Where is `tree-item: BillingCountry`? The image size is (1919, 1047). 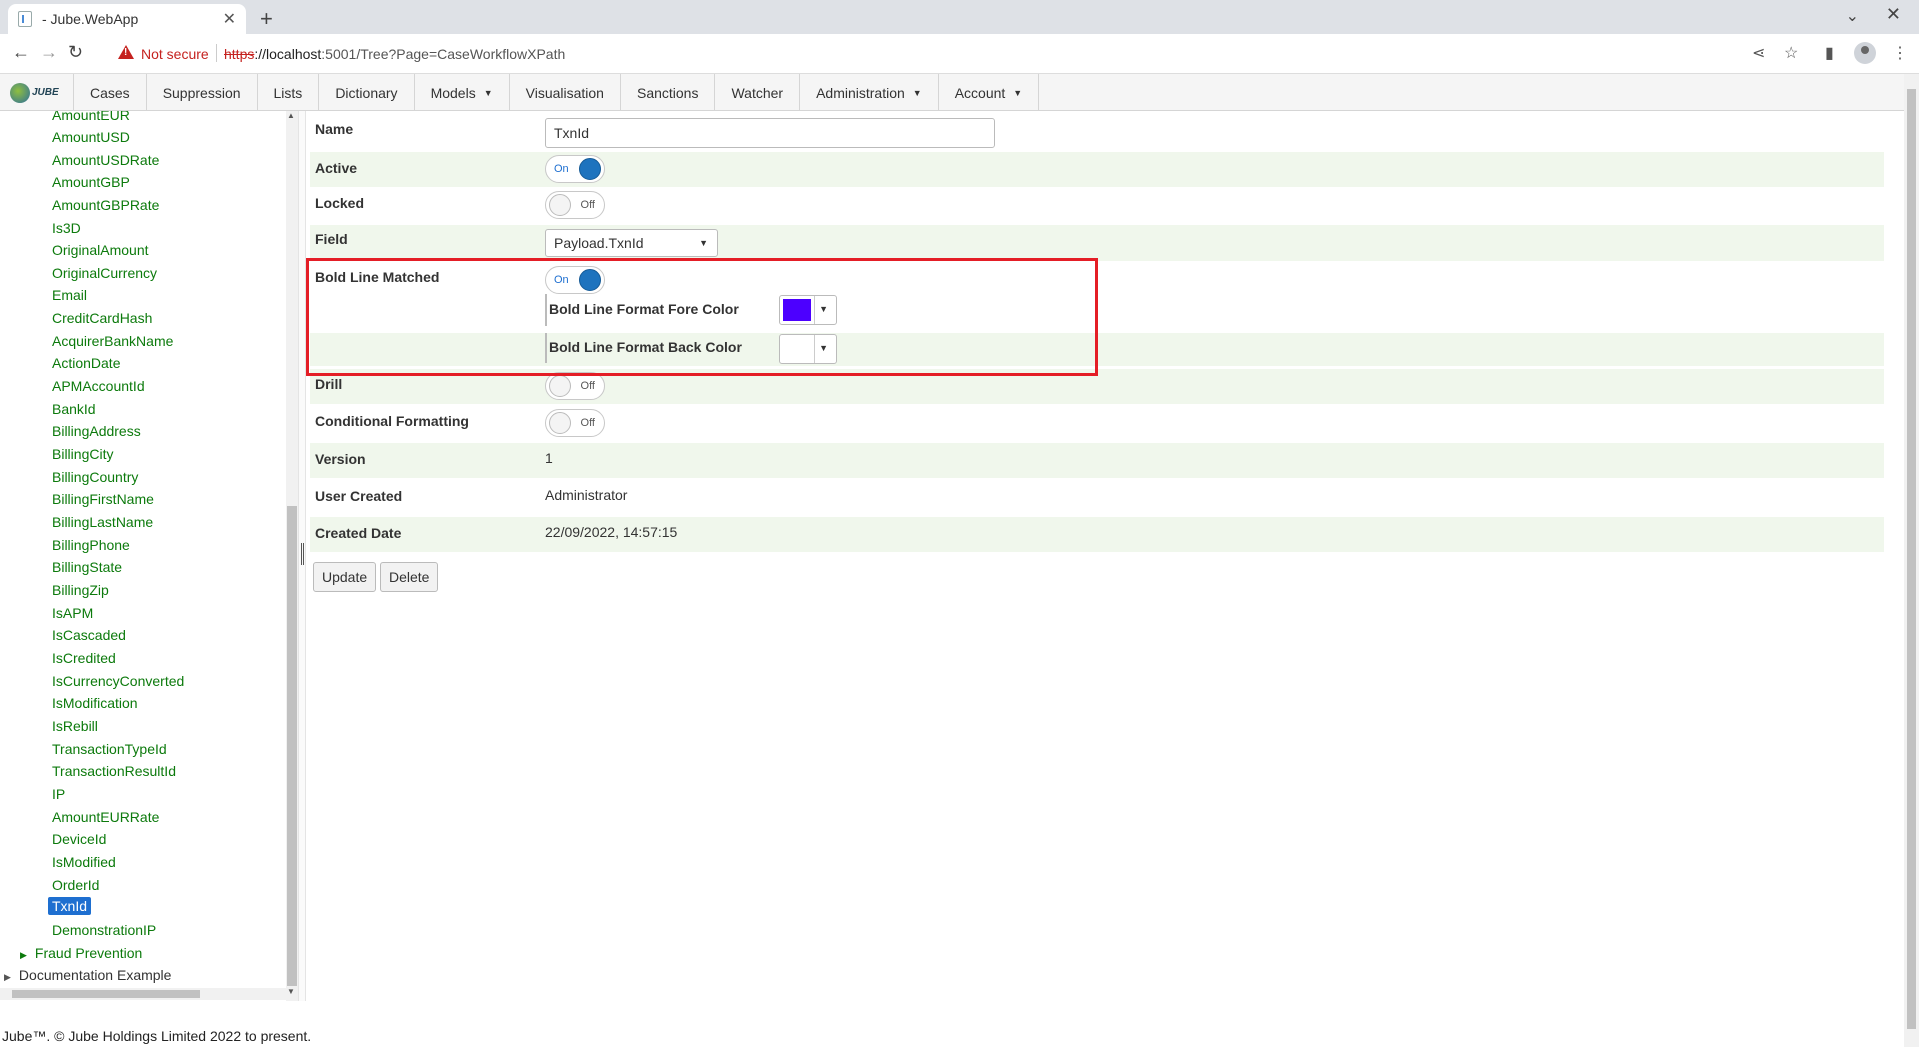
tree-item: BillingCountry is located at coordinates (95, 477).